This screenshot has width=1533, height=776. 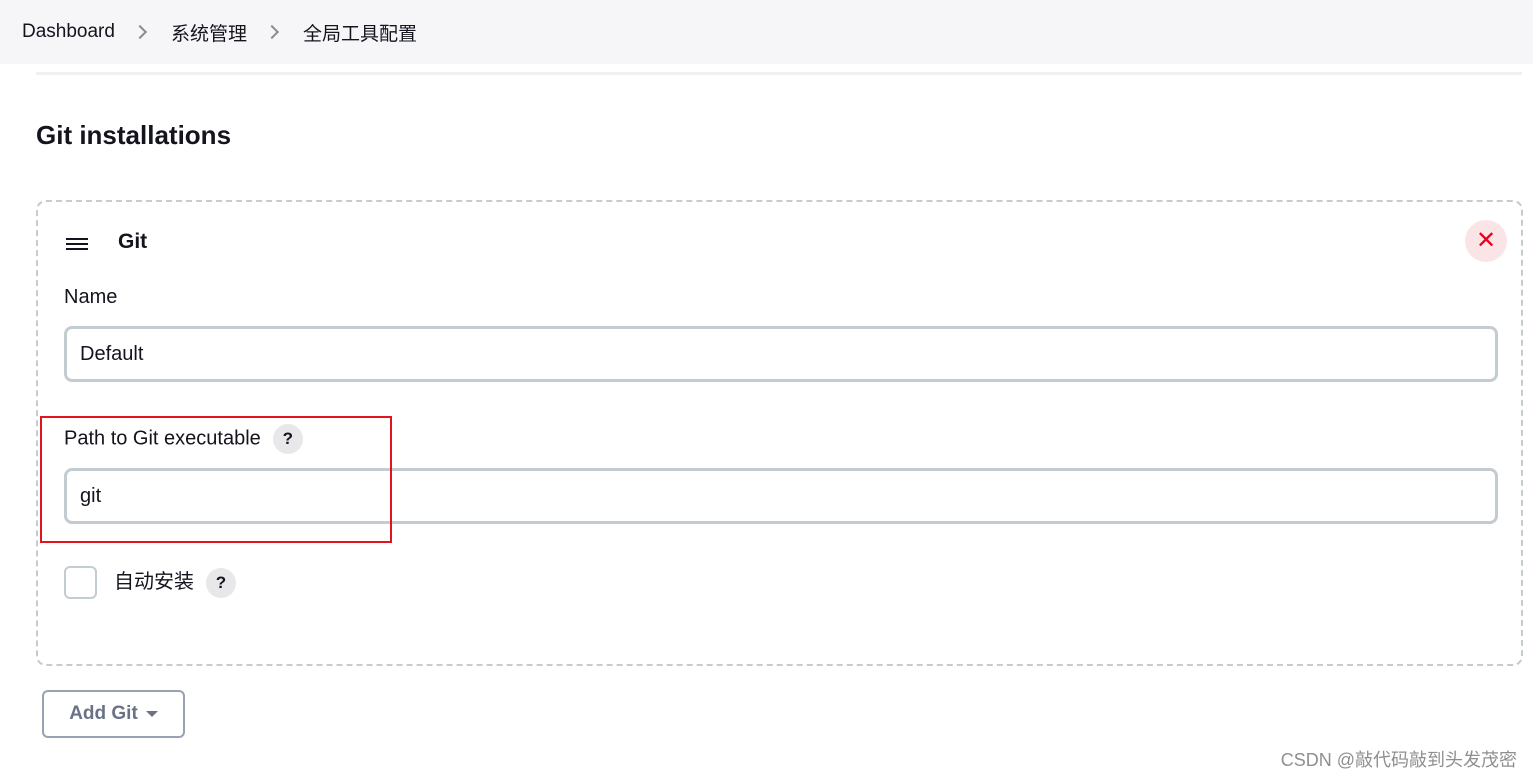 I want to click on installation-title: Git, so click(x=133, y=241).